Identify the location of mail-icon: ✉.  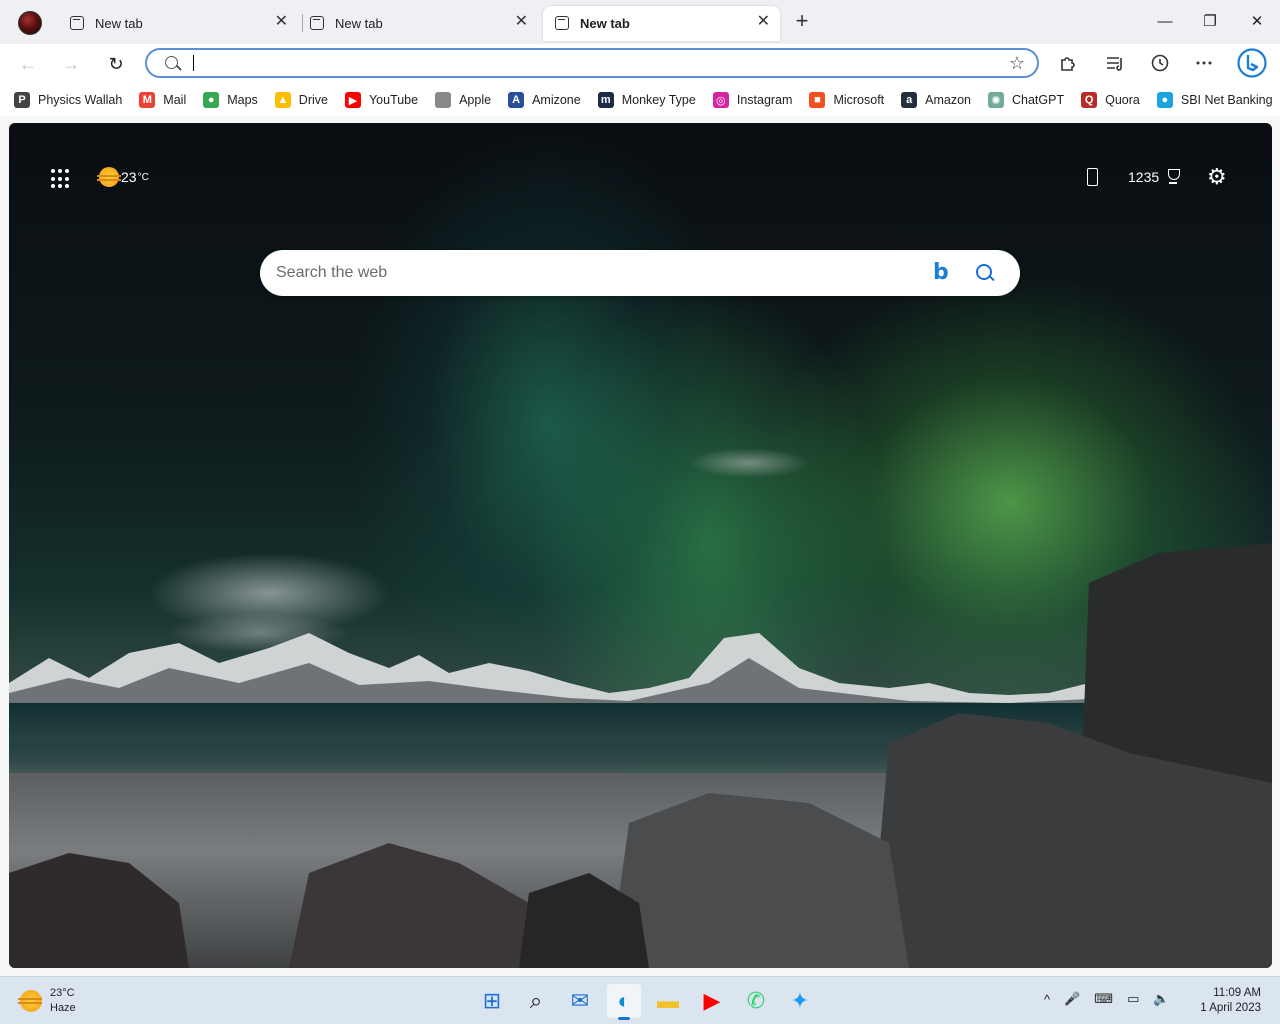
(580, 1000).